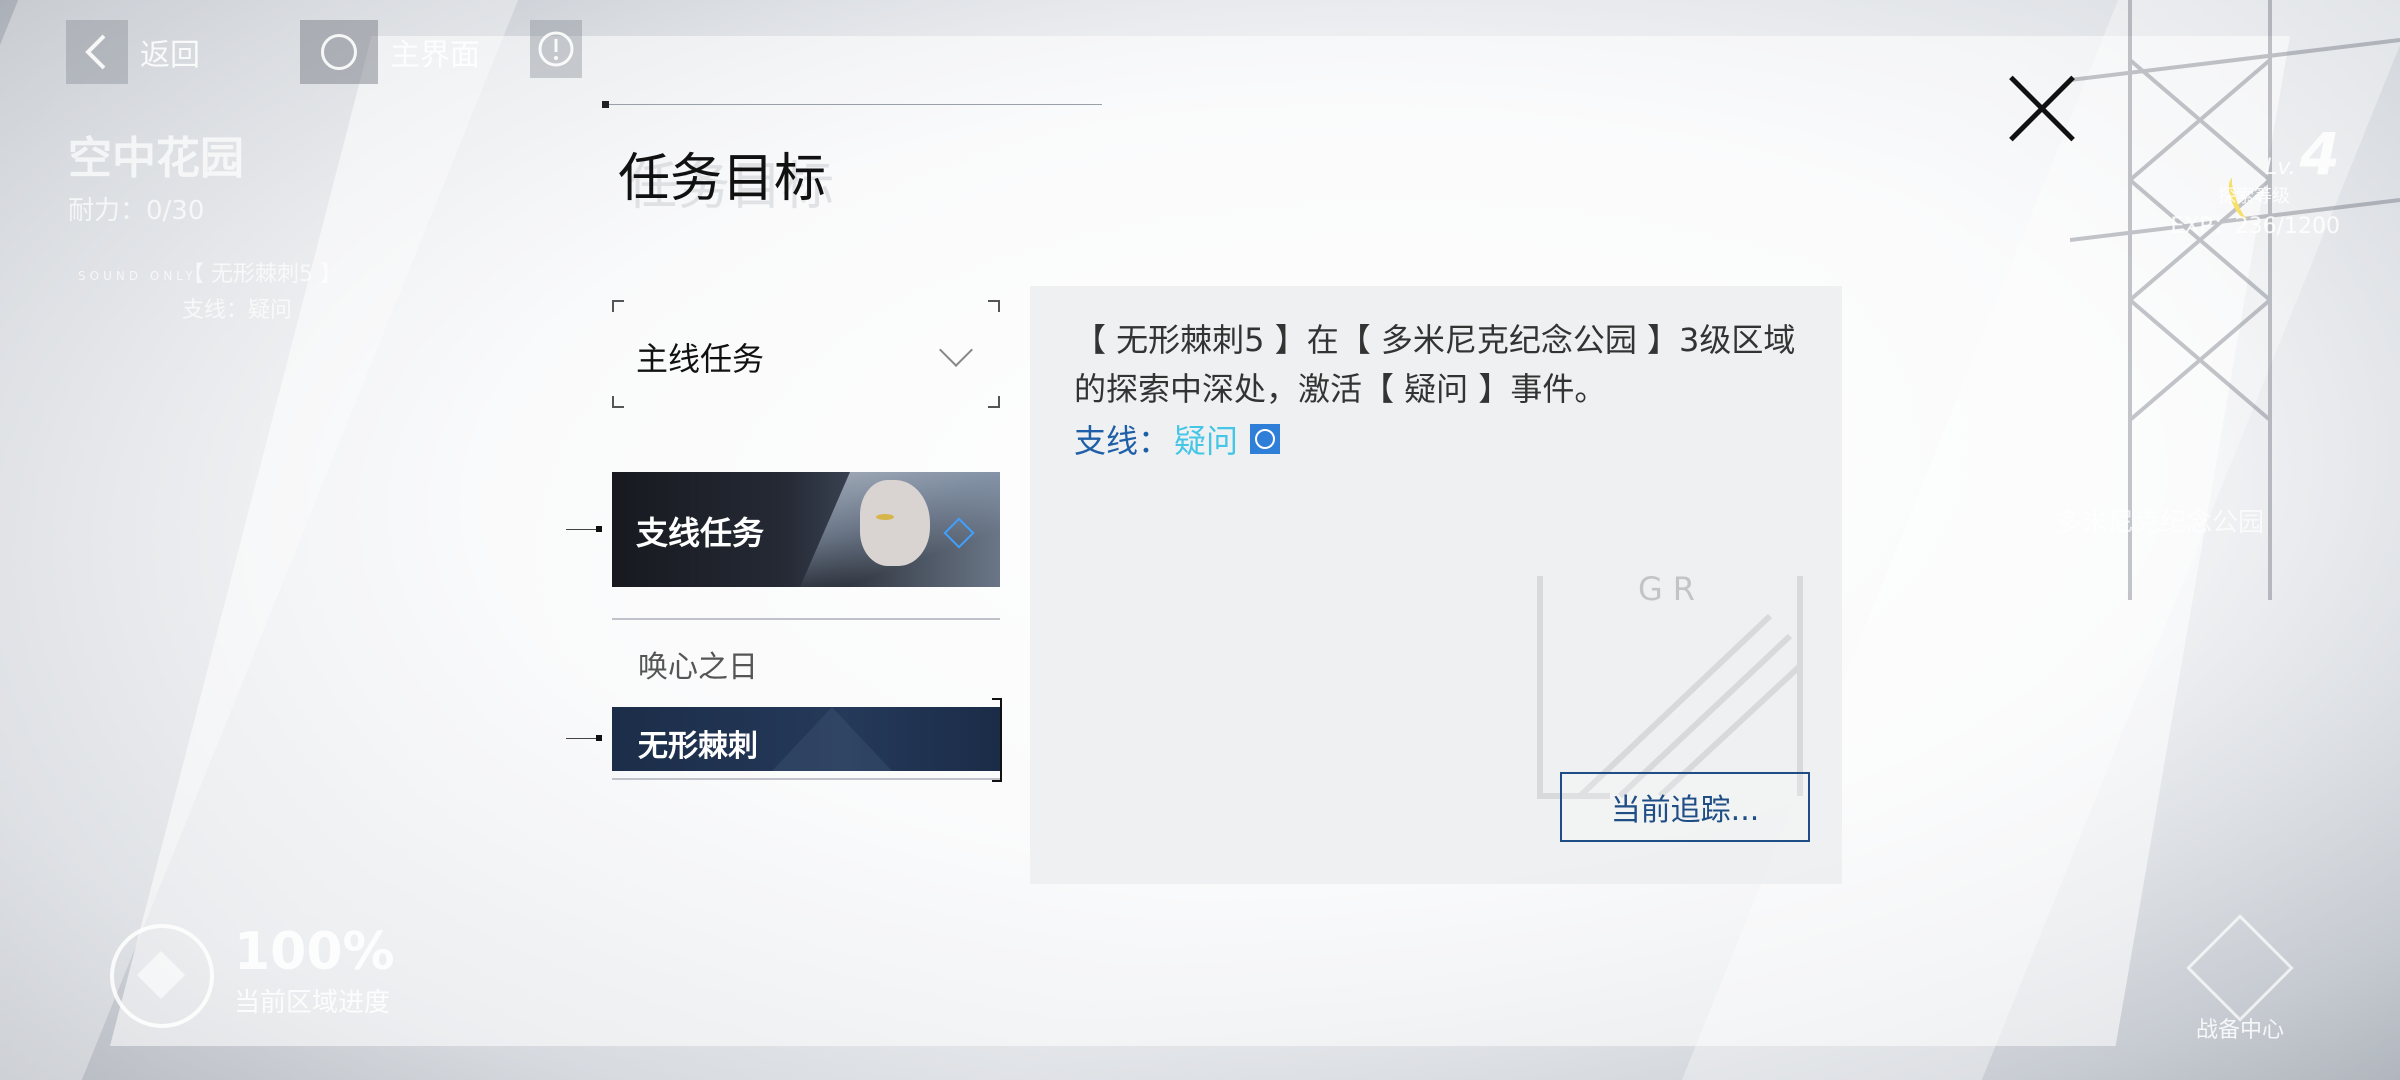 The width and height of the screenshot is (2400, 1080). Describe the element at coordinates (262, 274) in the screenshot. I see `background-task-line: 【 无形棘刺5 】` at that location.